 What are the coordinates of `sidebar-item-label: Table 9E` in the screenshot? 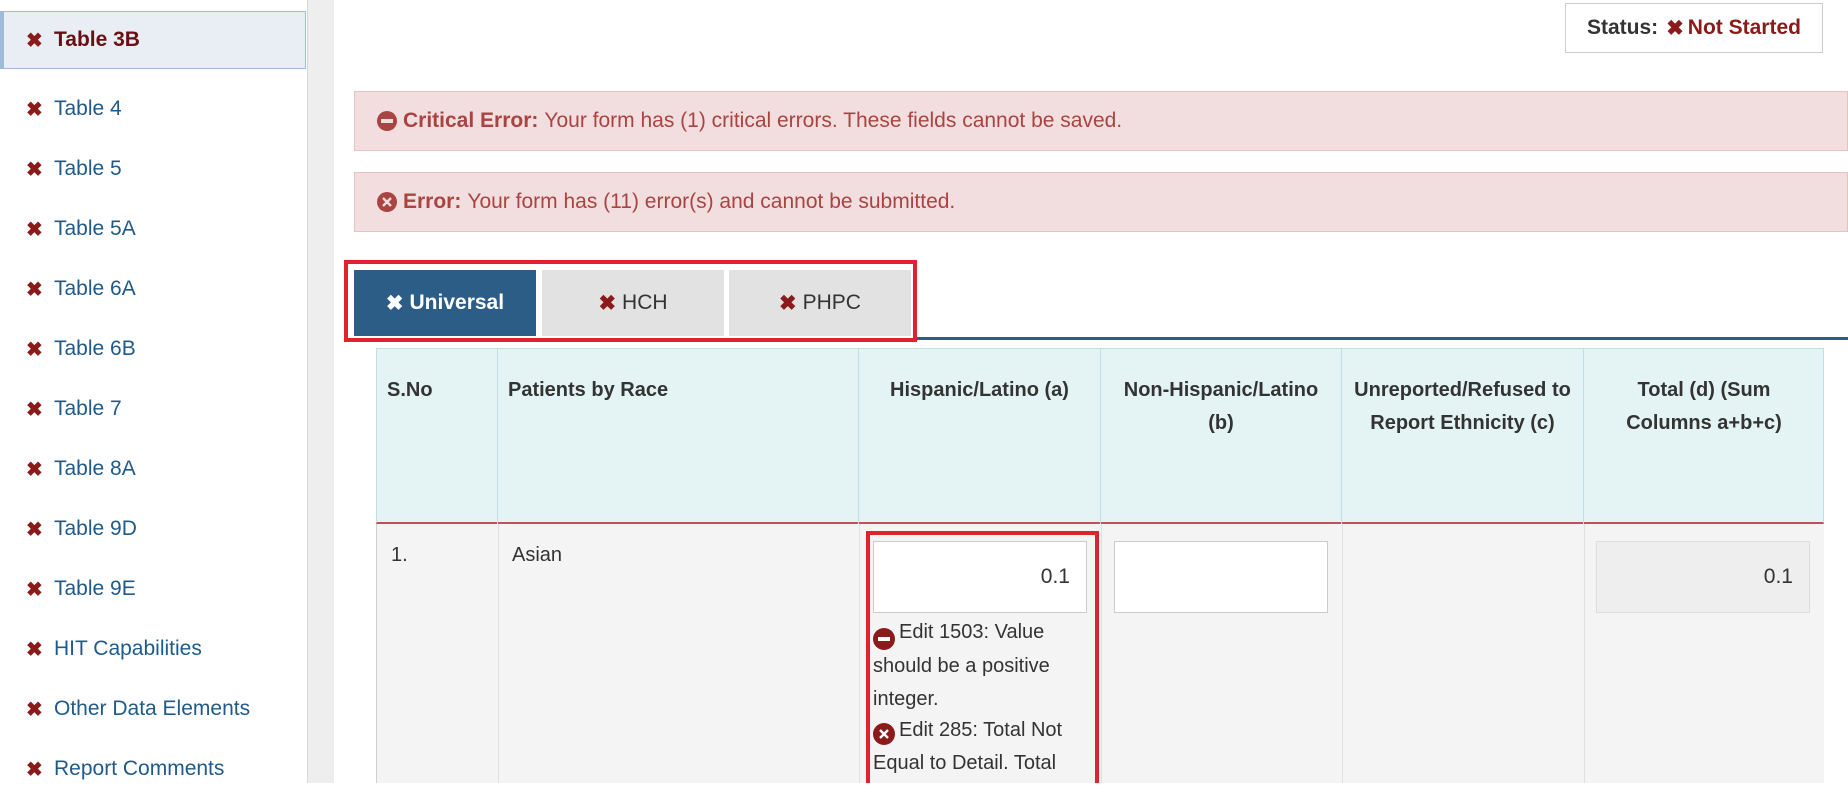 It's located at (95, 588).